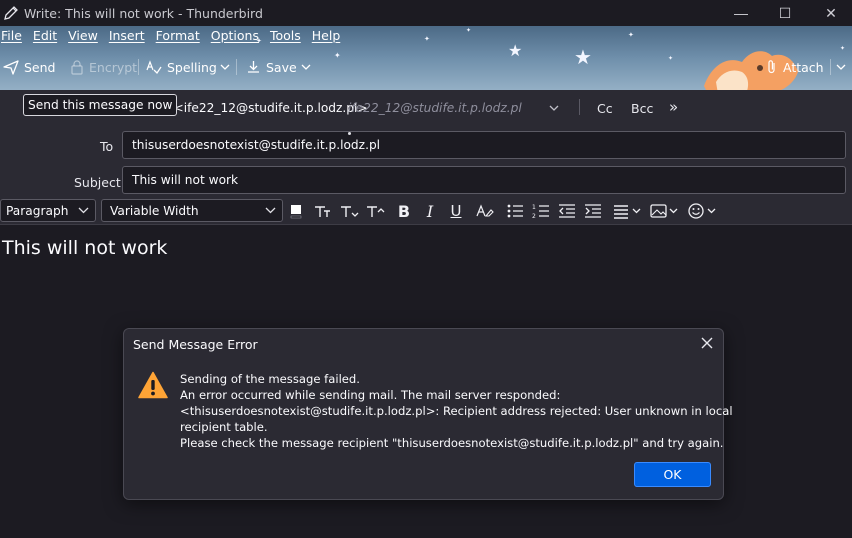  I want to click on save-dropdown, so click(306, 67).